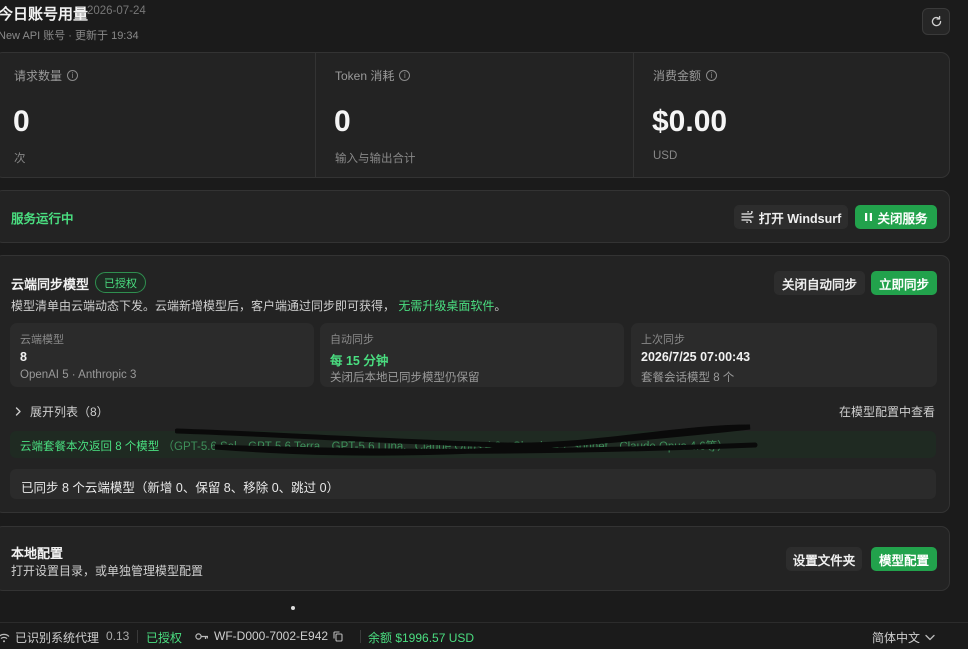  Describe the element at coordinates (18, 411) in the screenshot. I see `chevron-right-icon` at that location.